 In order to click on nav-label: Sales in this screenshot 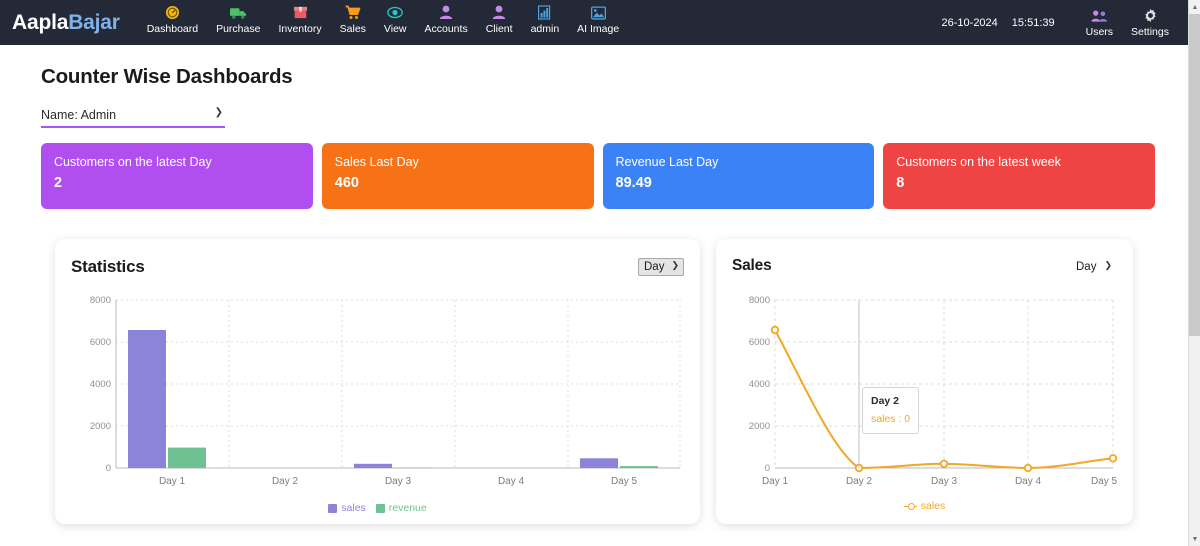, I will do `click(352, 29)`.